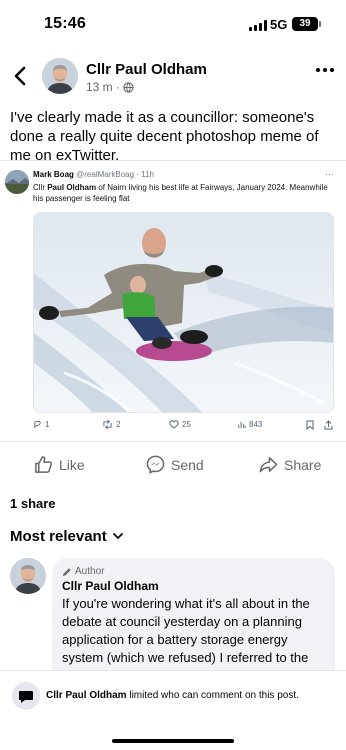  Describe the element at coordinates (37, 424) in the screenshot. I see `reply-icon` at that location.